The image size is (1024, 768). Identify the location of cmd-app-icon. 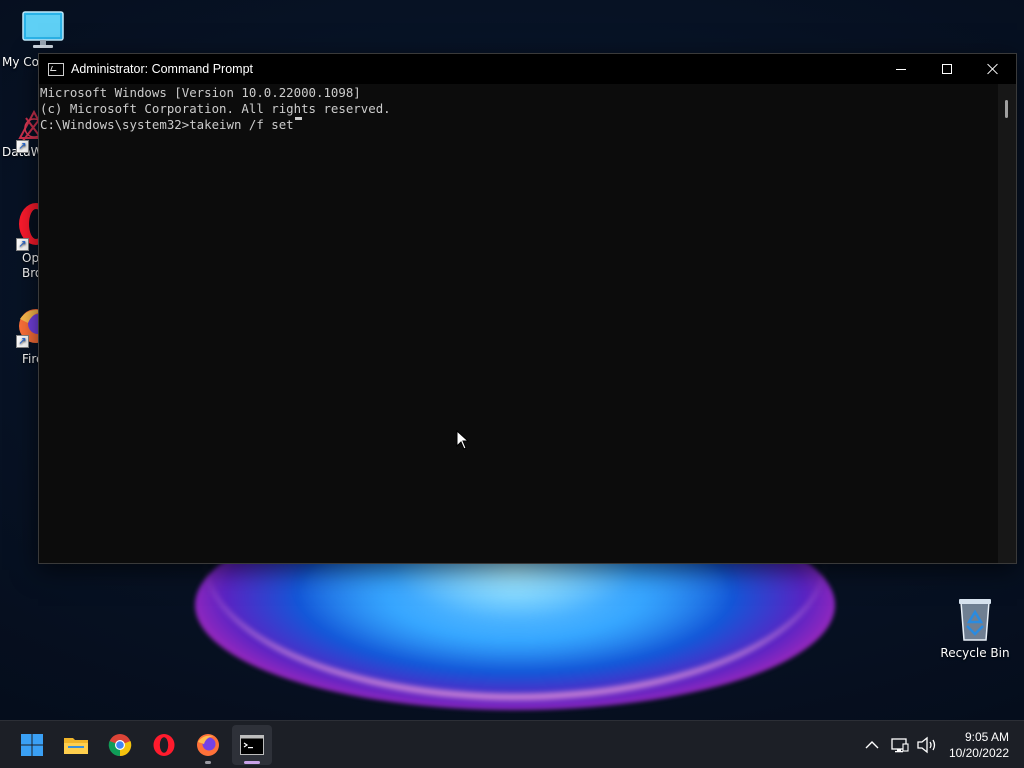
(56, 69).